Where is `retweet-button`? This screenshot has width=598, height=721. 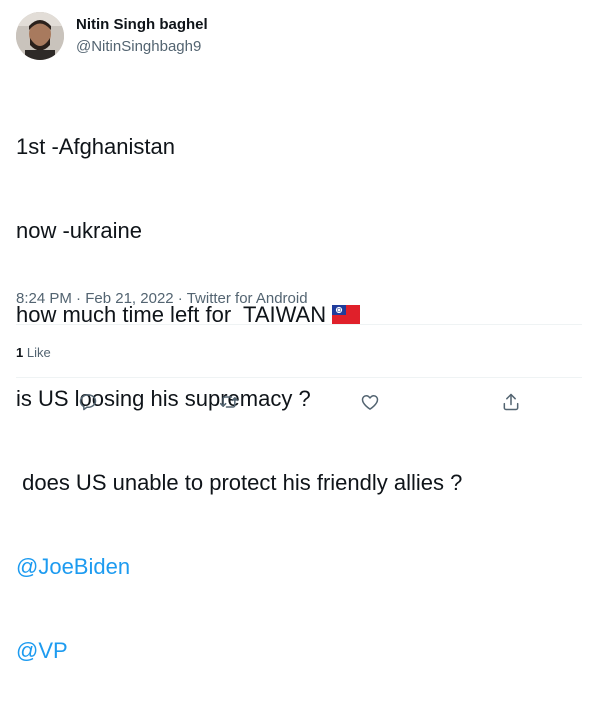 retweet-button is located at coordinates (229, 402).